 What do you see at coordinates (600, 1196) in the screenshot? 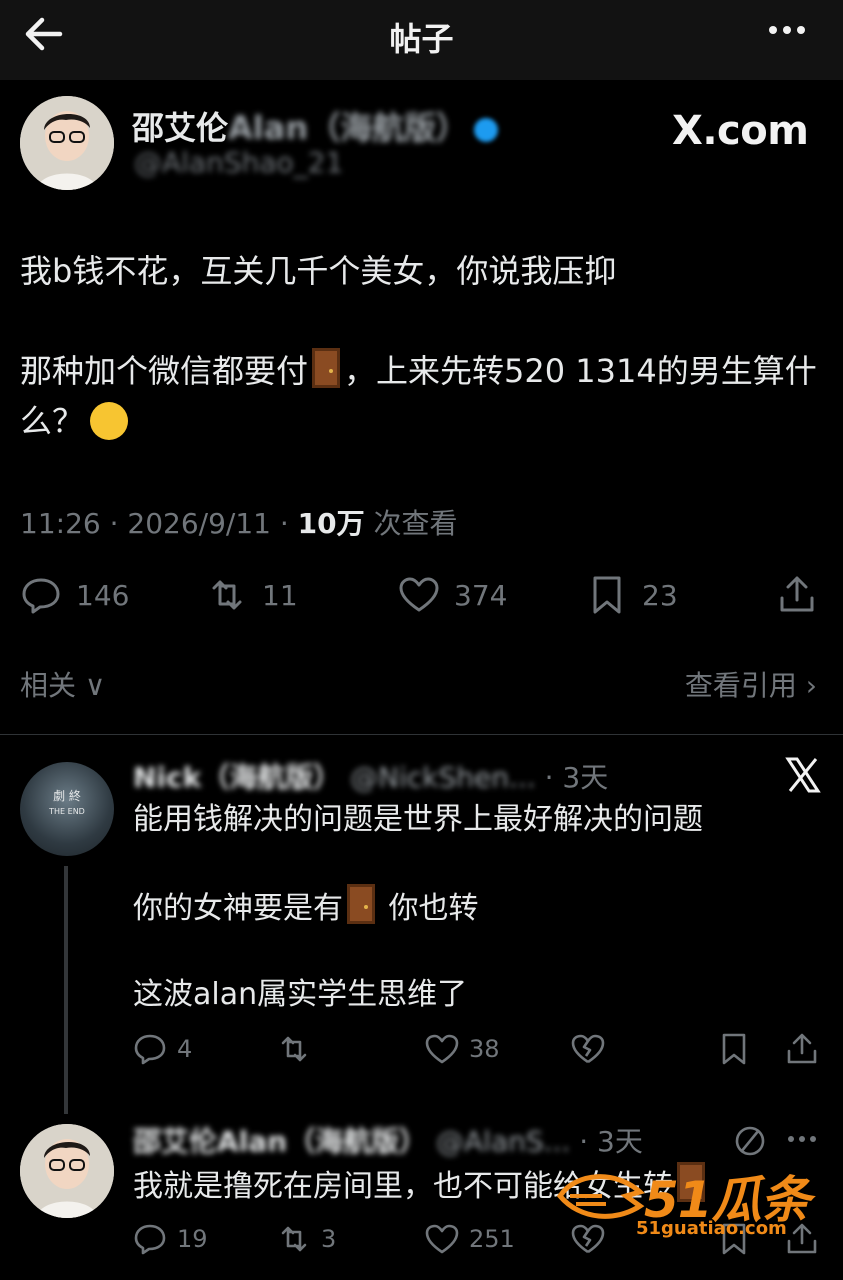
I see `fish-logo-icon` at bounding box center [600, 1196].